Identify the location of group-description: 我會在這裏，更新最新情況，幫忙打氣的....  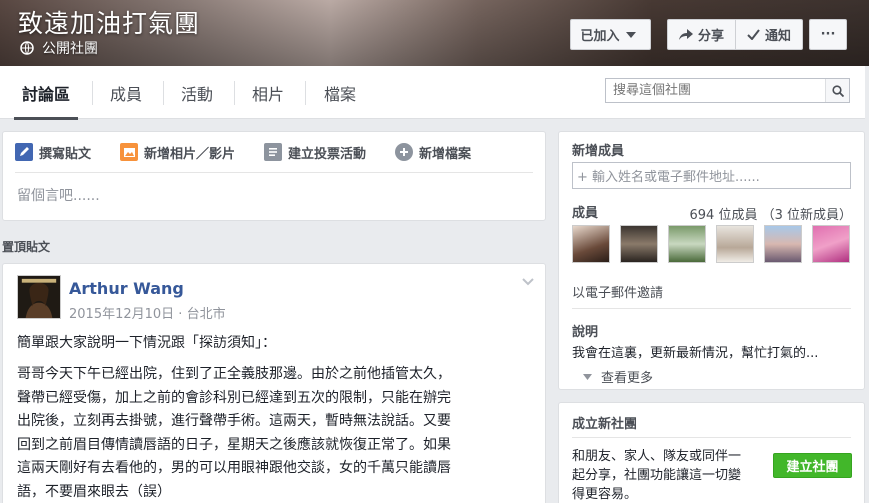
(695, 353).